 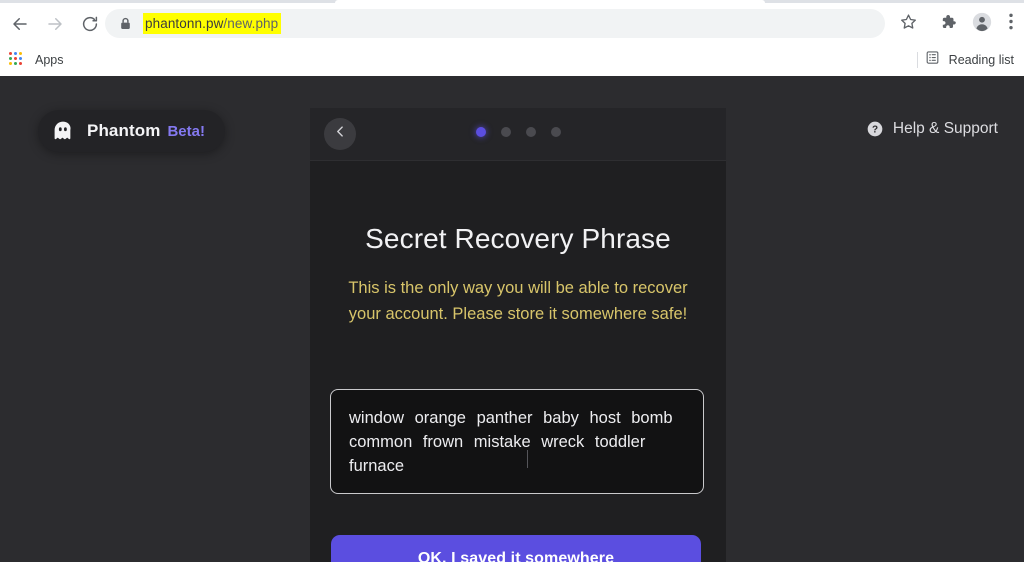 I want to click on reload-icon, so click(x=90, y=24).